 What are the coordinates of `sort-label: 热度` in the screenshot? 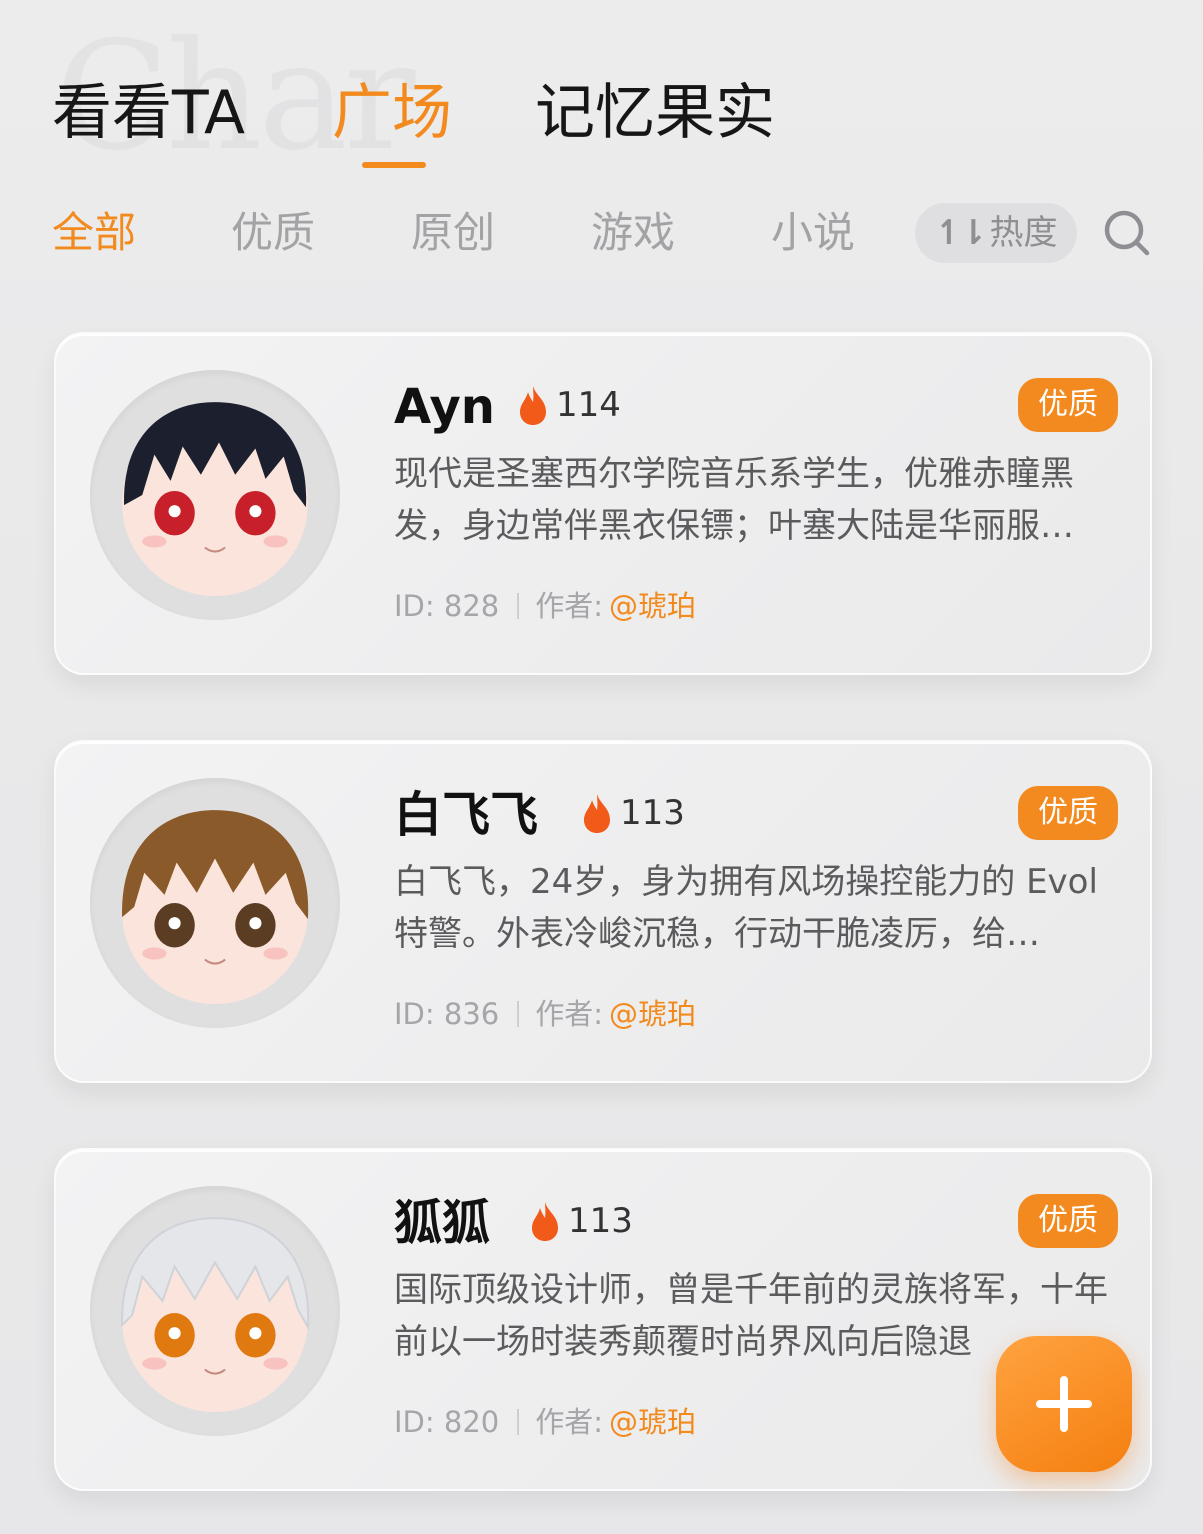 It's located at (1023, 233).